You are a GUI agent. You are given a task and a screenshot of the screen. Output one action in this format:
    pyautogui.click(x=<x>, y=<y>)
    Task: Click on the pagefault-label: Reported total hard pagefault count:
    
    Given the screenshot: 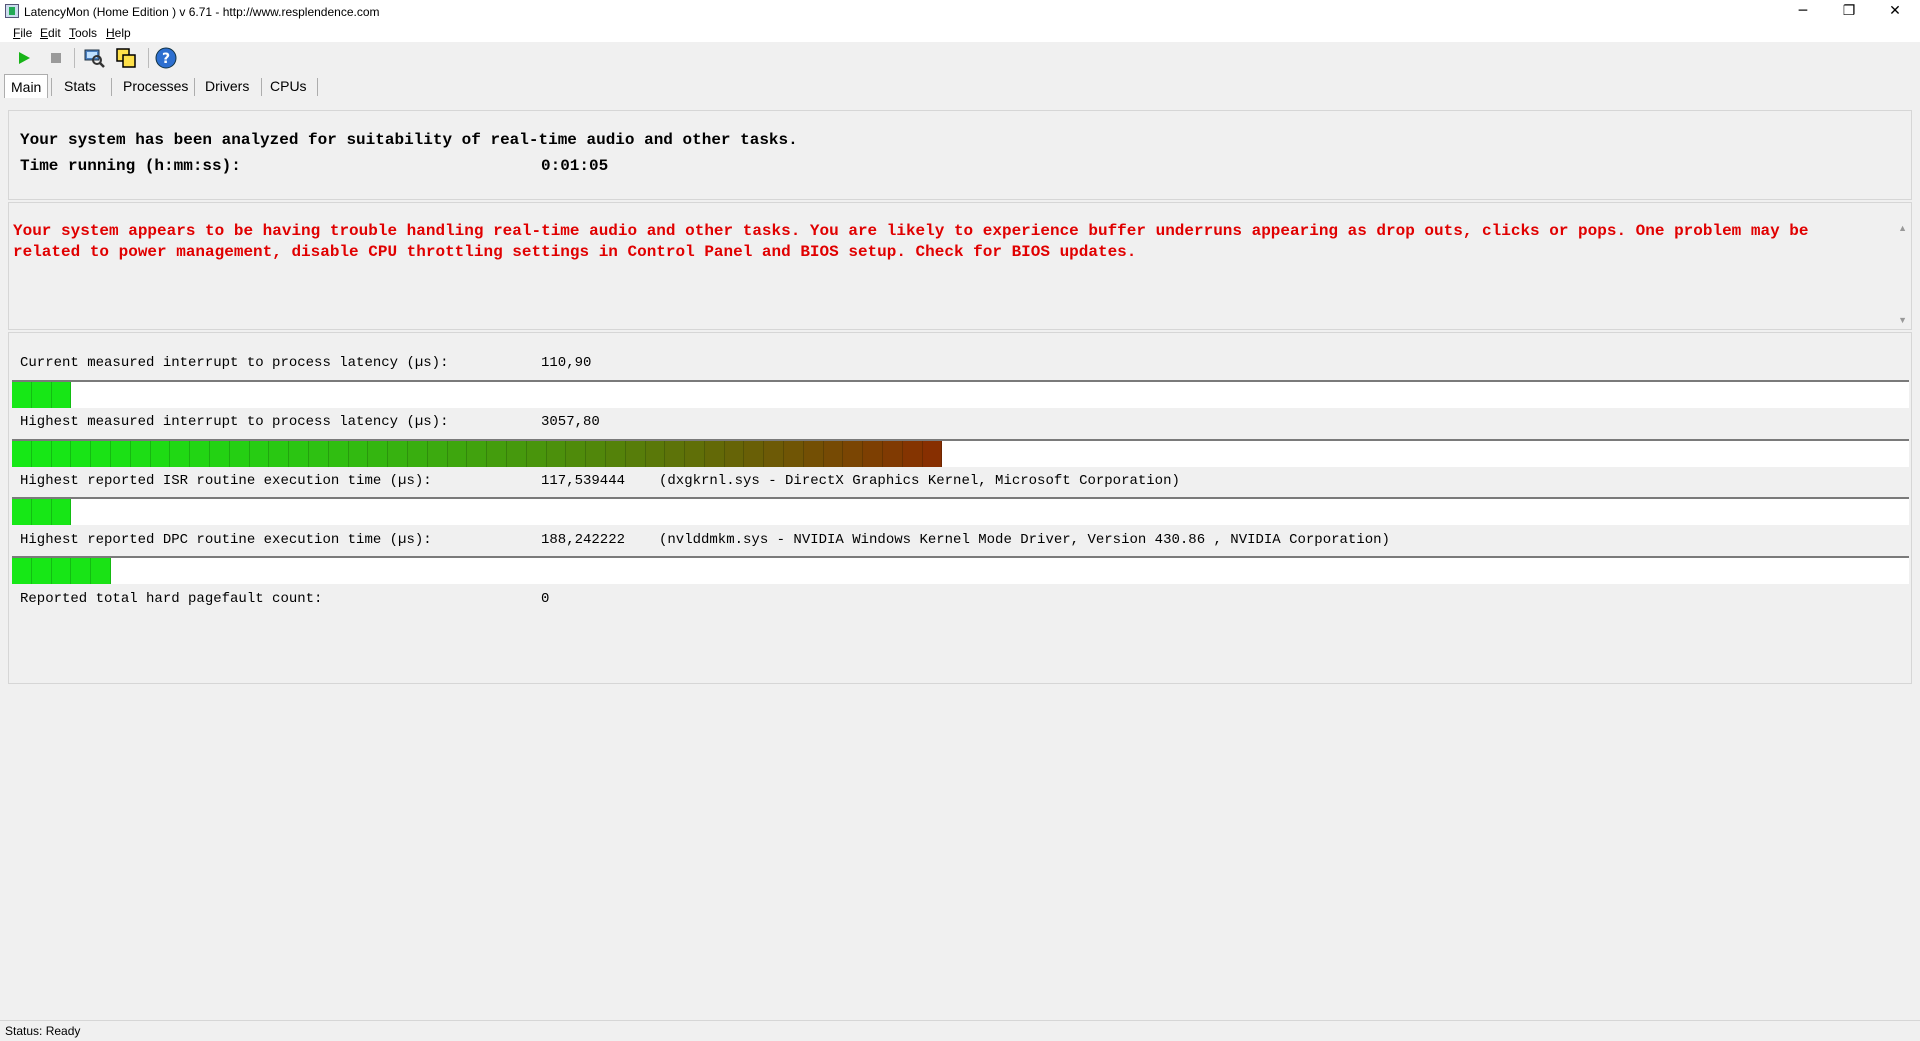 What is the action you would take?
    pyautogui.click(x=171, y=599)
    